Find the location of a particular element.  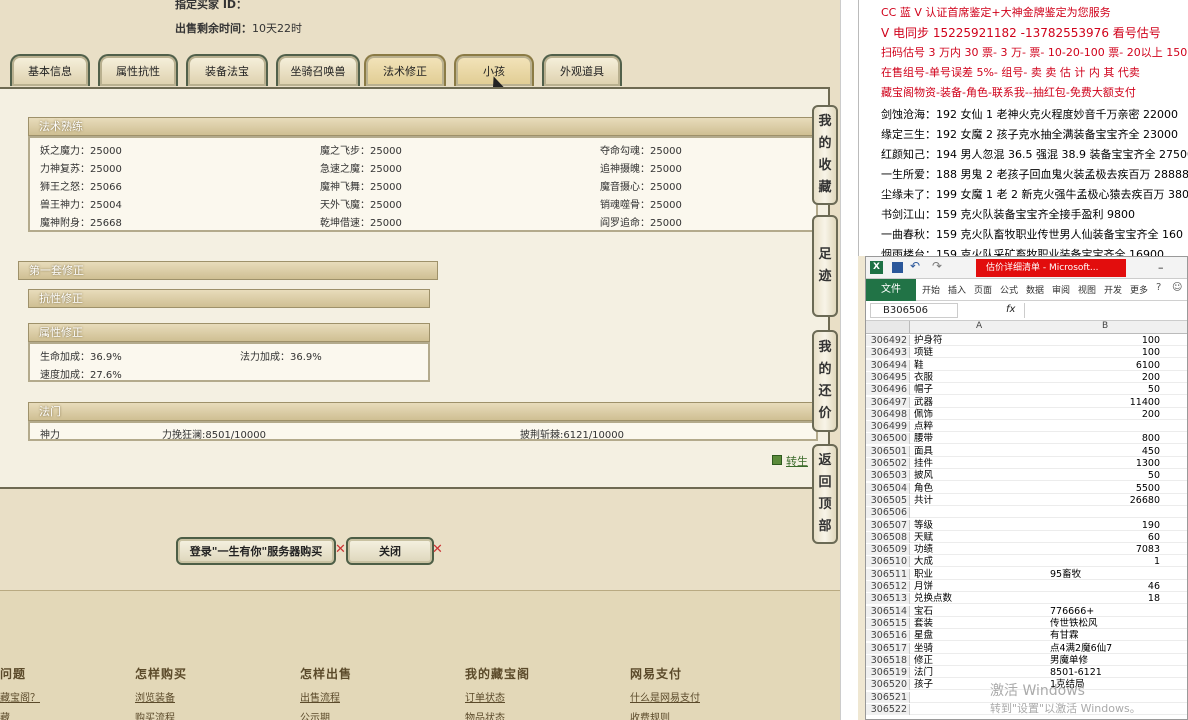

cell-a: 套装 is located at coordinates (923, 623).